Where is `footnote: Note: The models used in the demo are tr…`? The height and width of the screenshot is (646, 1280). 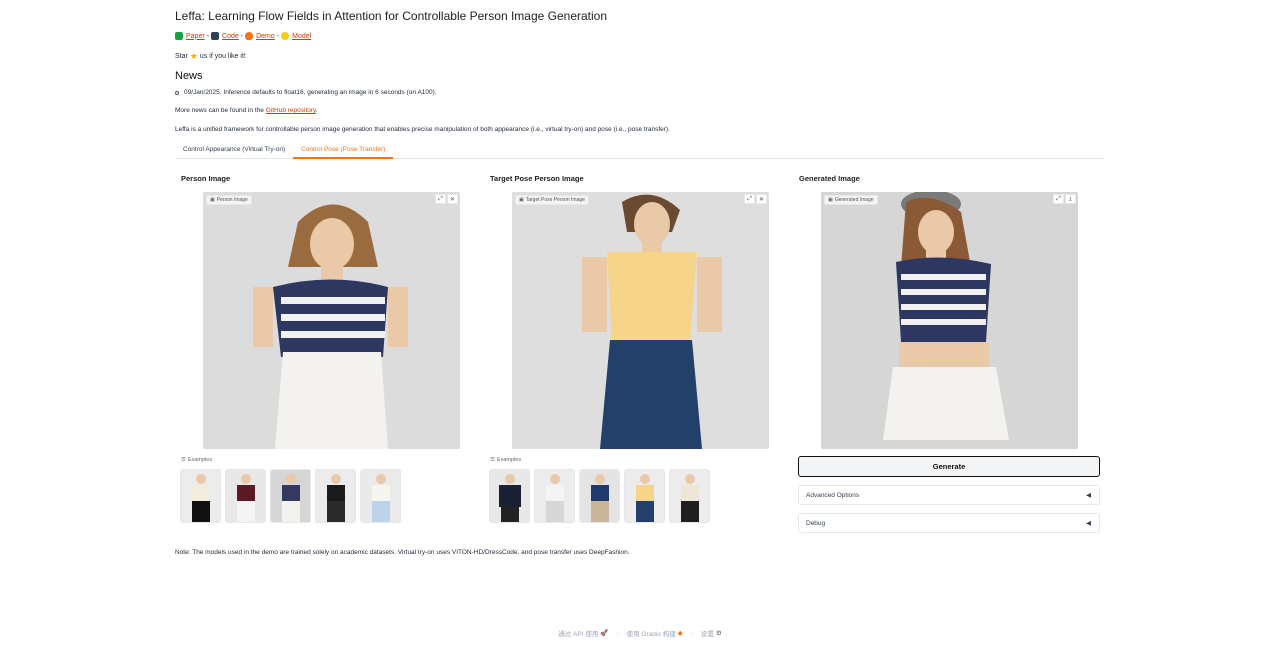 footnote: Note: The models used in the demo are tr… is located at coordinates (402, 552).